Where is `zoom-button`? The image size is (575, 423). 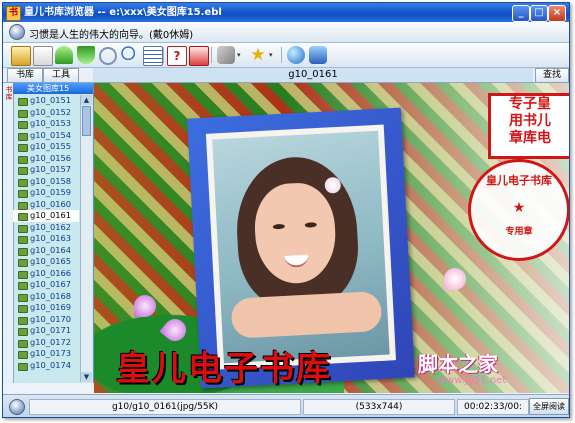
zoom-button is located at coordinates (130, 55).